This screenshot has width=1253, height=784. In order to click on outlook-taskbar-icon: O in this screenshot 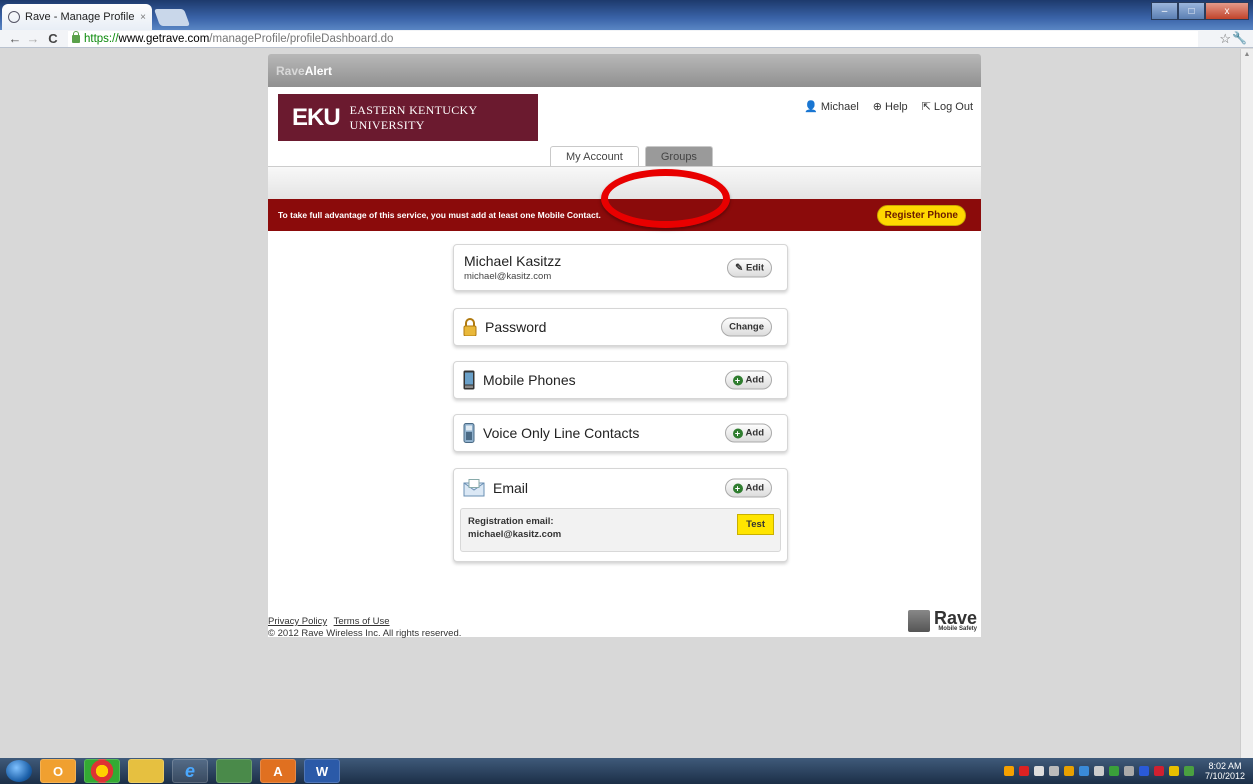, I will do `click(58, 771)`.